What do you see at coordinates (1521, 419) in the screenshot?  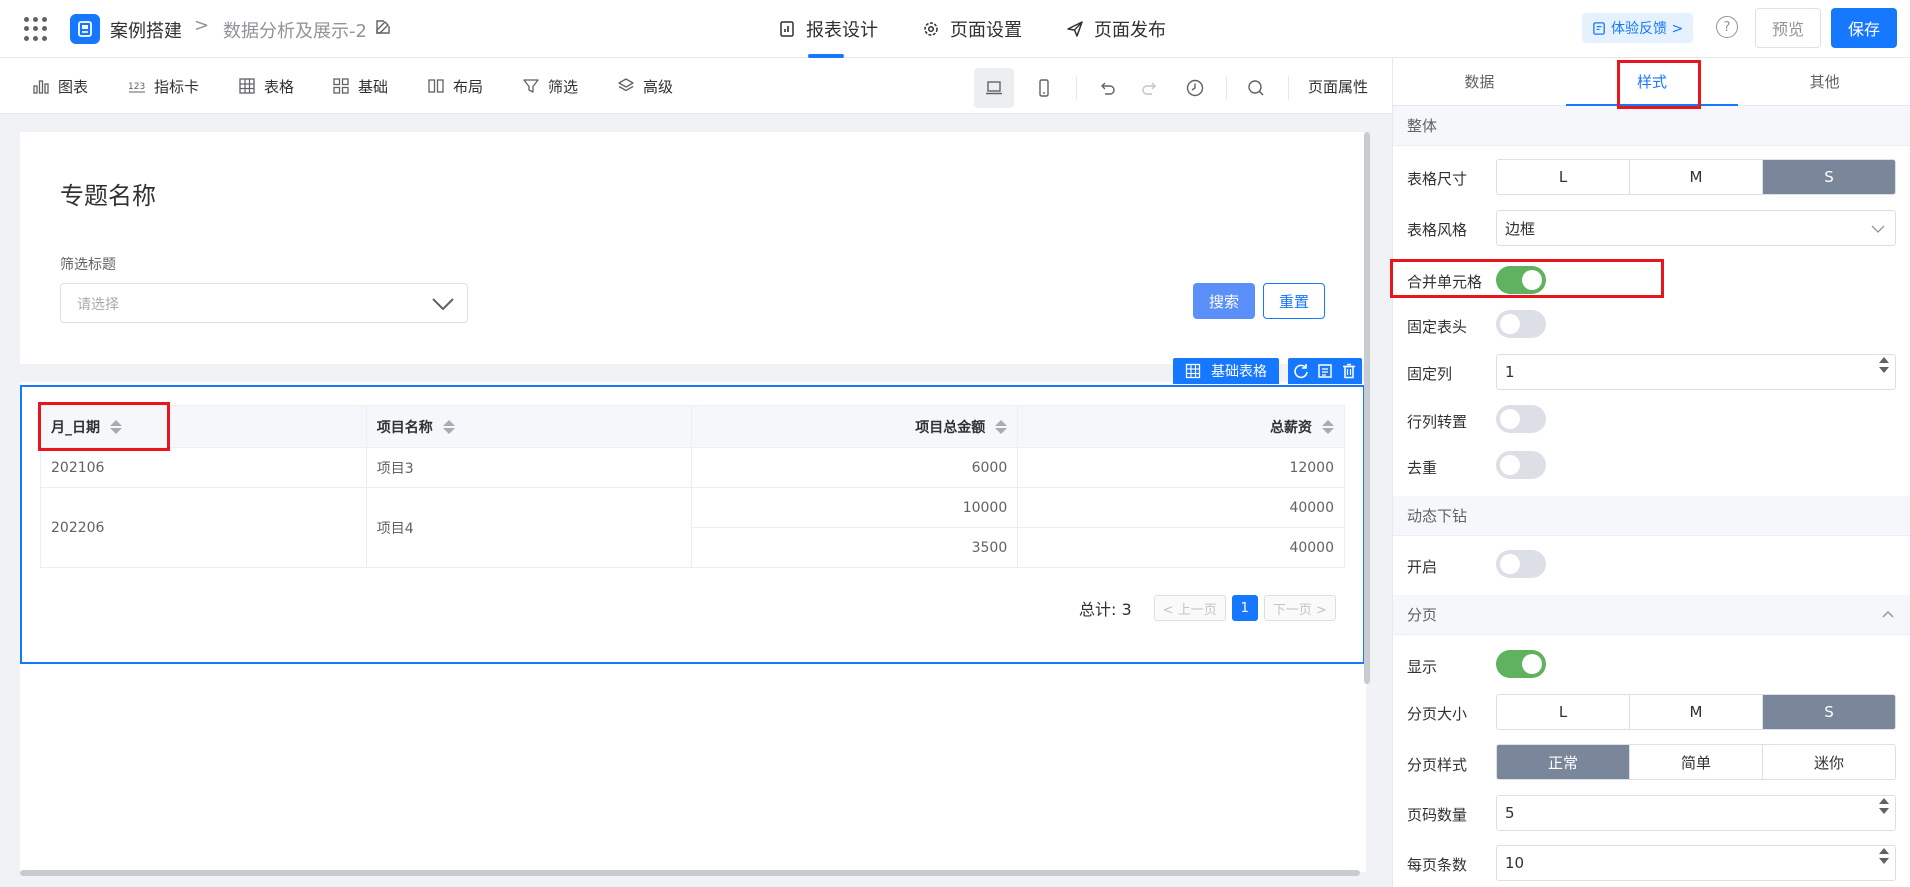 I see `transpose-switch` at bounding box center [1521, 419].